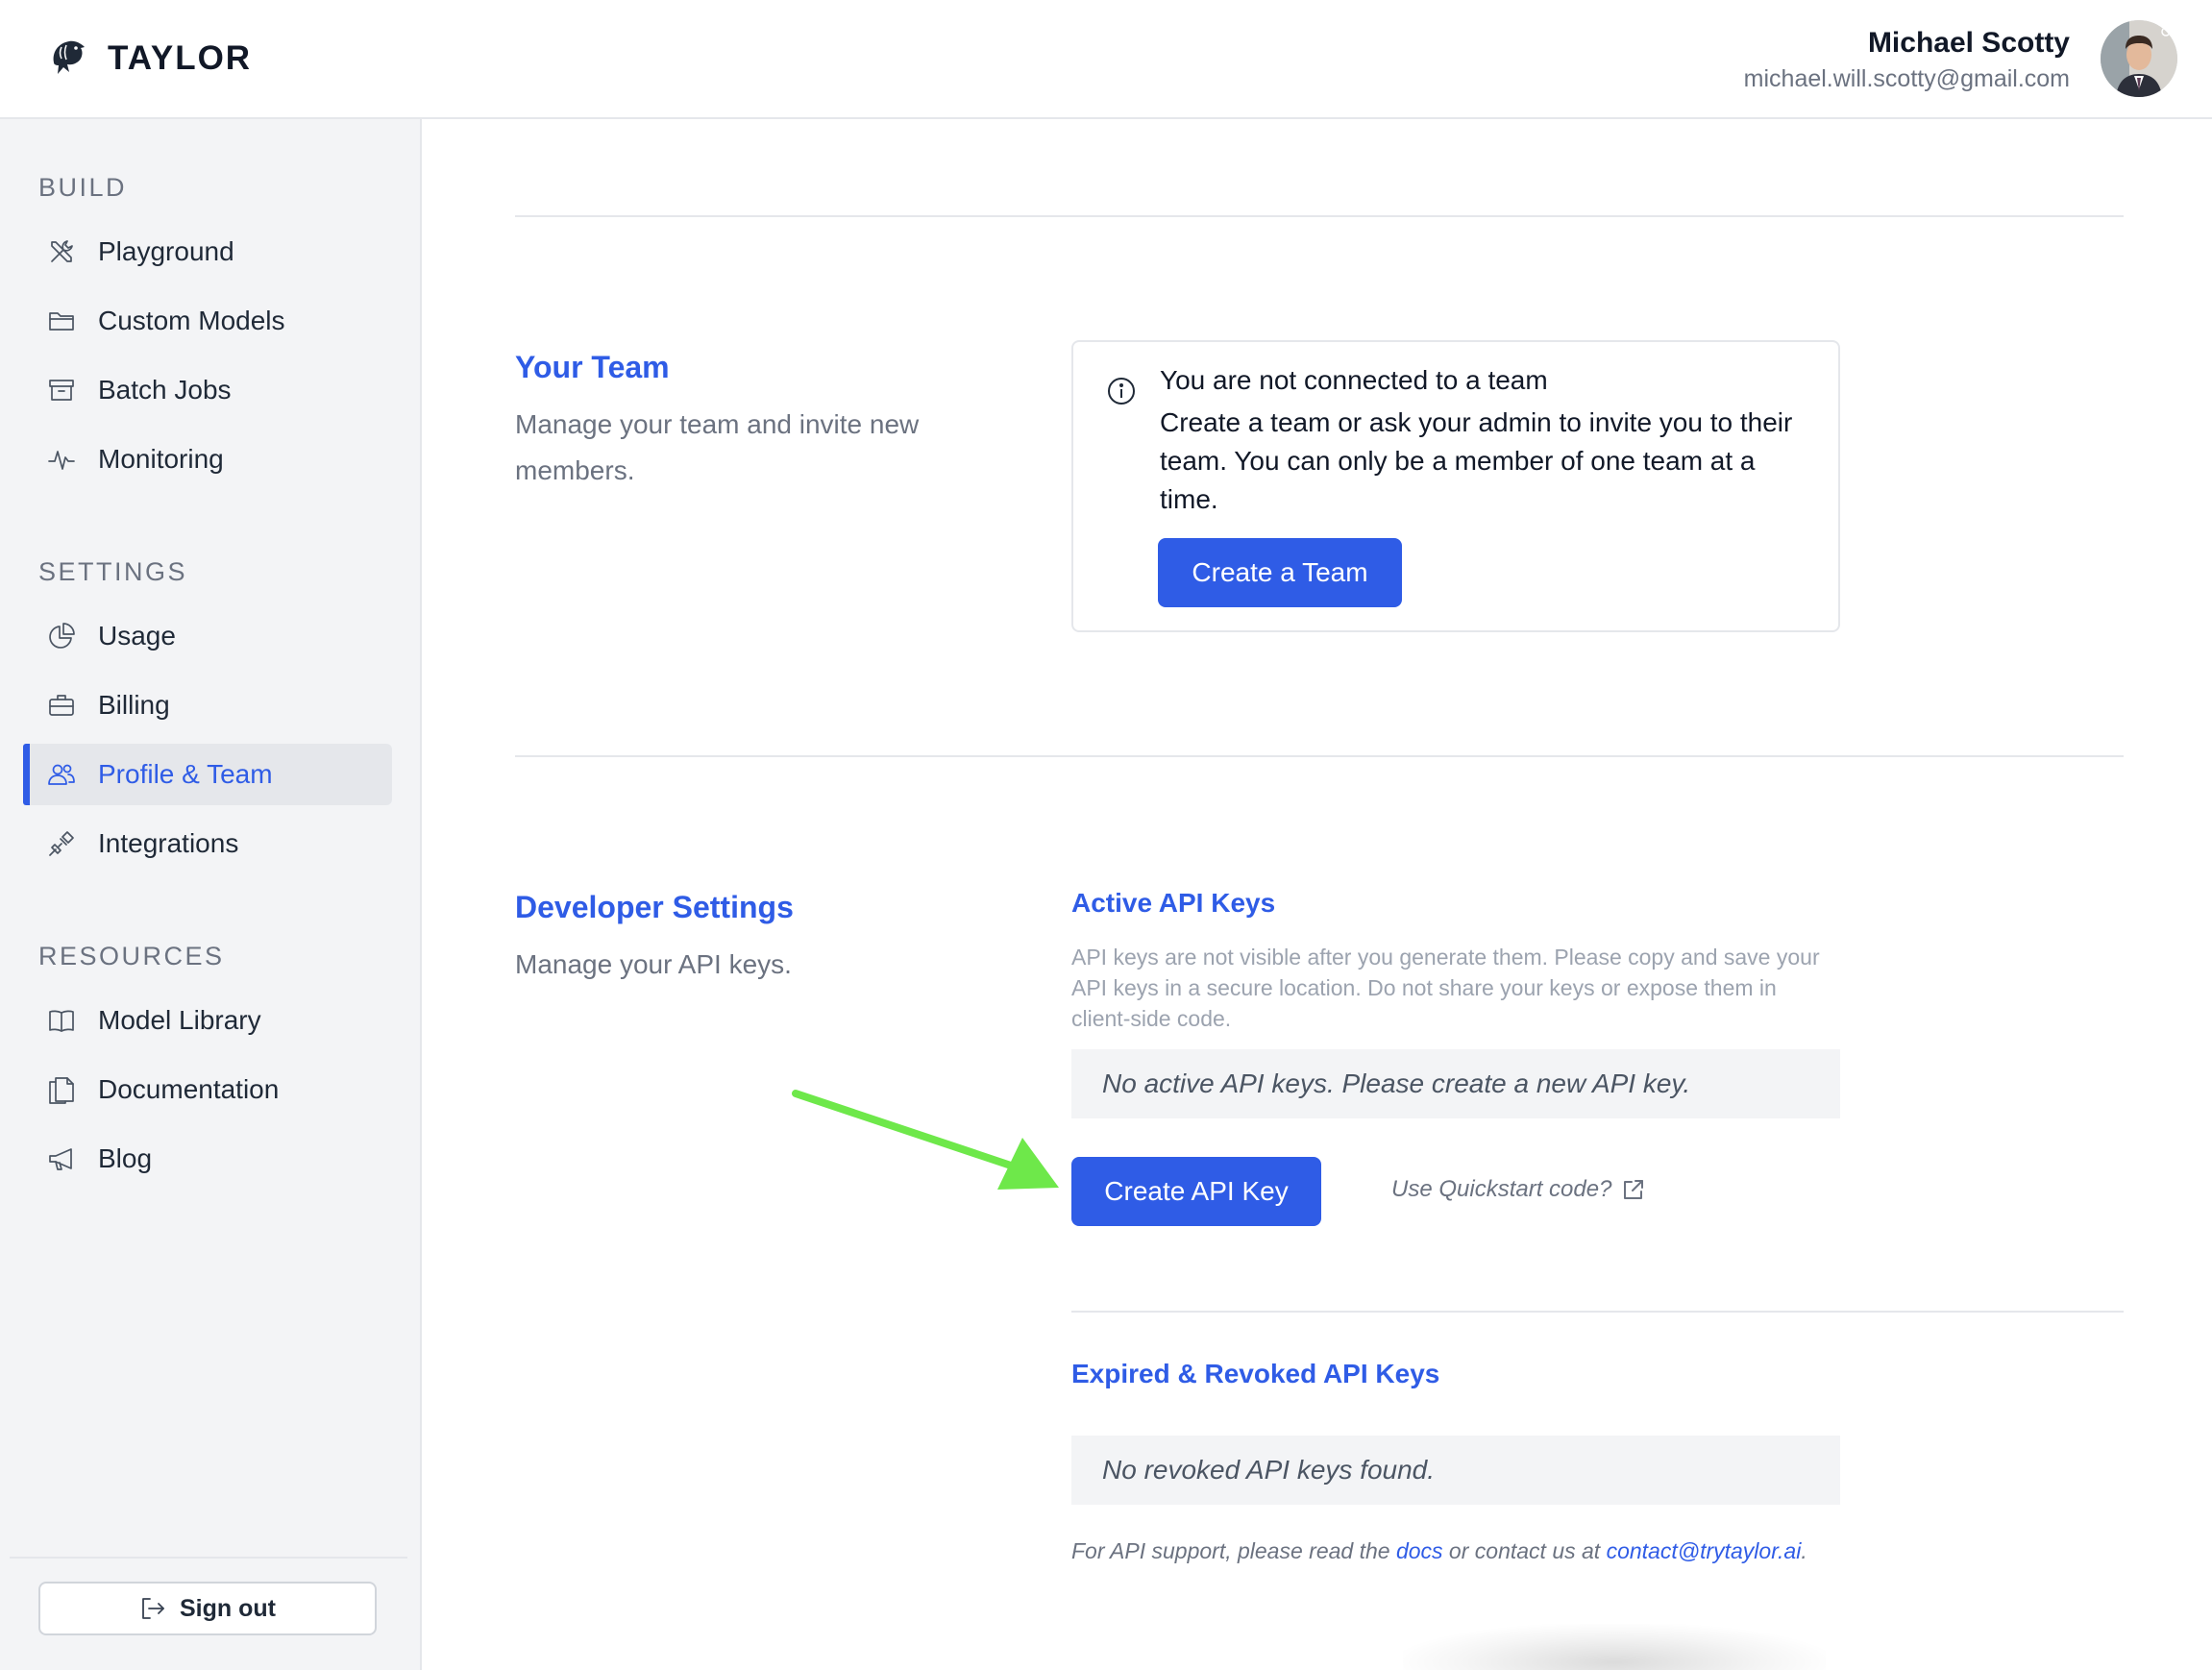 The height and width of the screenshot is (1670, 2212). I want to click on quickstart-link: Use Quickstart code?, so click(1518, 1189).